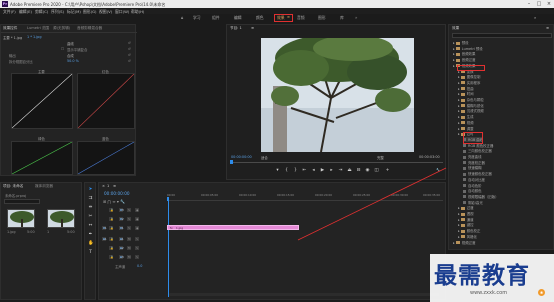  Describe the element at coordinates (541, 292) in the screenshot. I see `watermark-badge-icon: ❀` at that location.